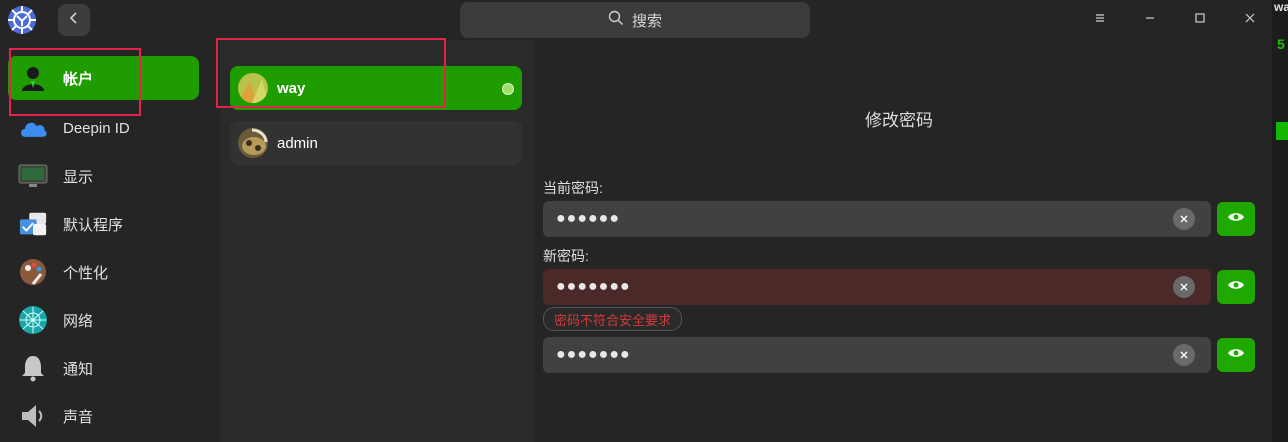 Image resolution: width=1288 pixels, height=442 pixels. Describe the element at coordinates (899, 120) in the screenshot. I see `page-title: 修改密码` at that location.